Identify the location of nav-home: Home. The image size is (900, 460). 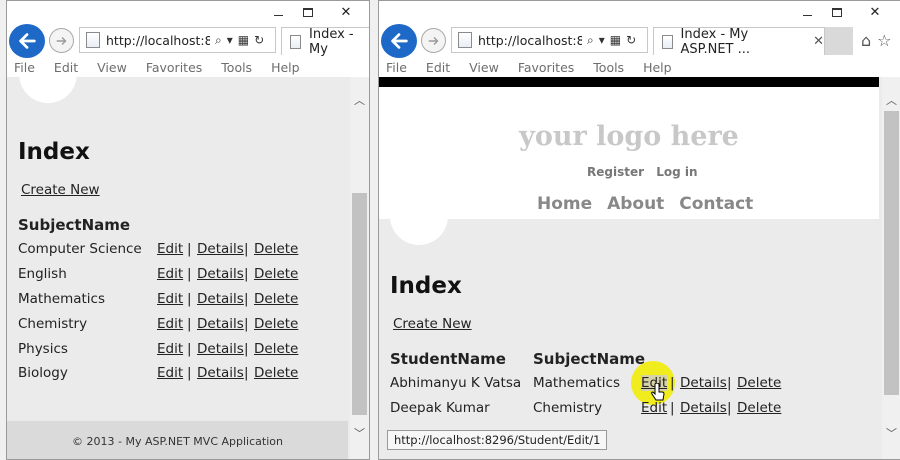
(564, 204).